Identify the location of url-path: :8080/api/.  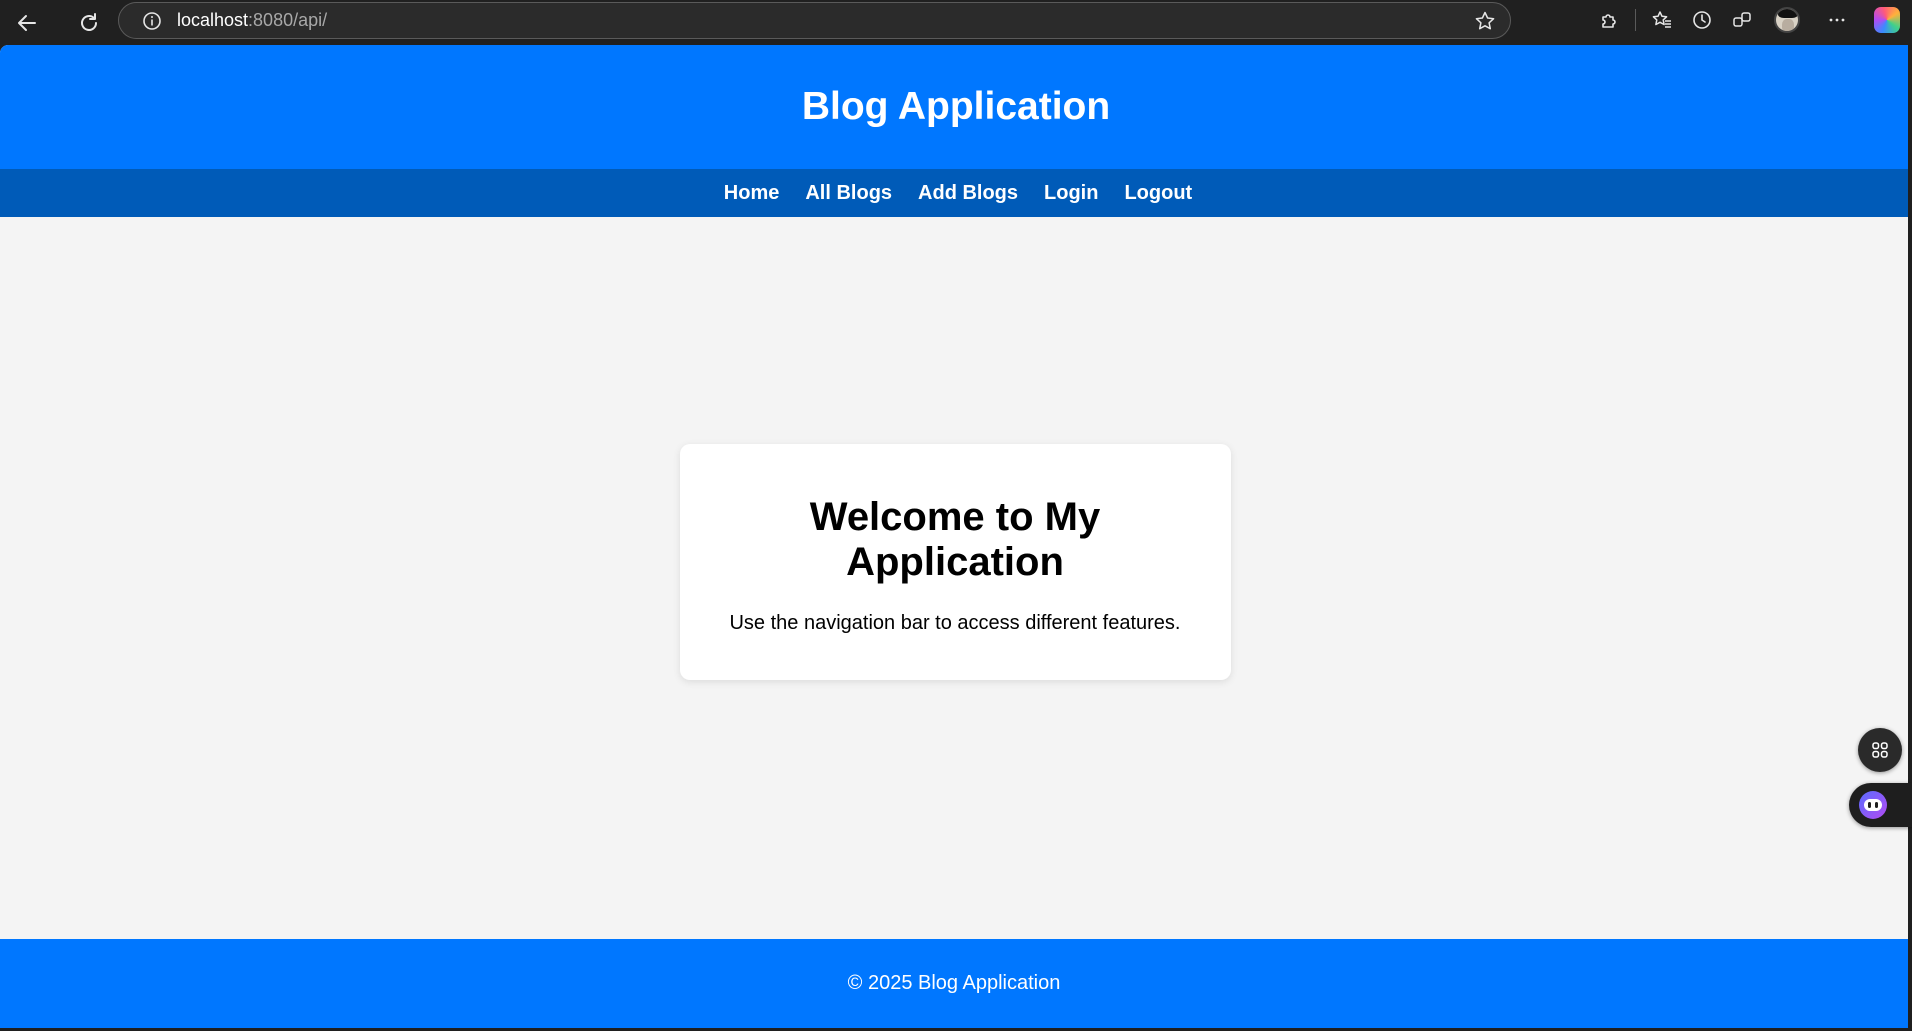
(288, 20).